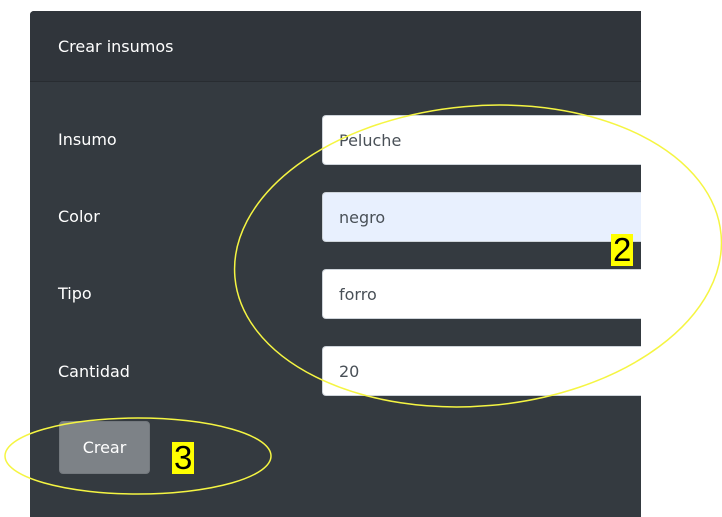 Image resolution: width=722 pixels, height=517 pixels. I want to click on cantidad-input, so click(481, 371).